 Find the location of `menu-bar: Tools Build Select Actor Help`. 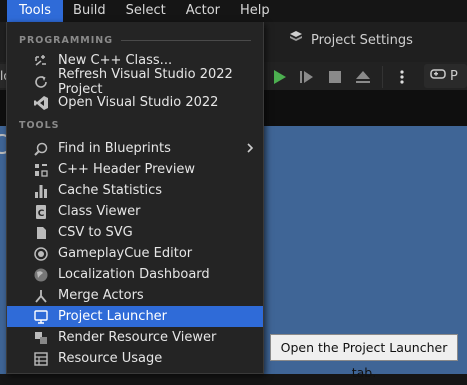

menu-bar: Tools Build Select Actor Help is located at coordinates (233, 11).